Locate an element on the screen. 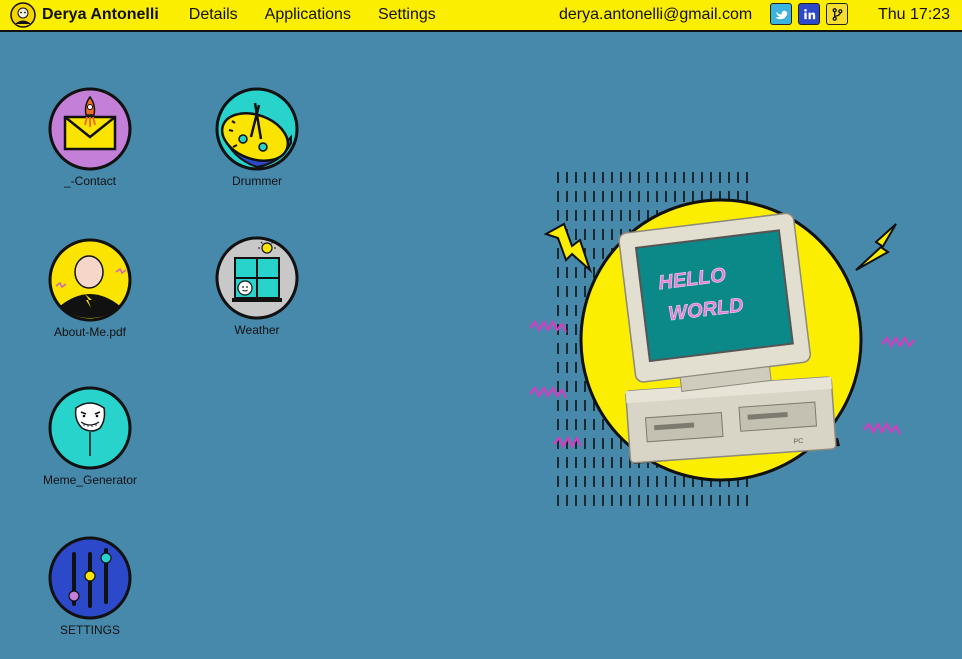 The height and width of the screenshot is (659, 962). email-link: derya.antonelli@gmail.com is located at coordinates (655, 15).